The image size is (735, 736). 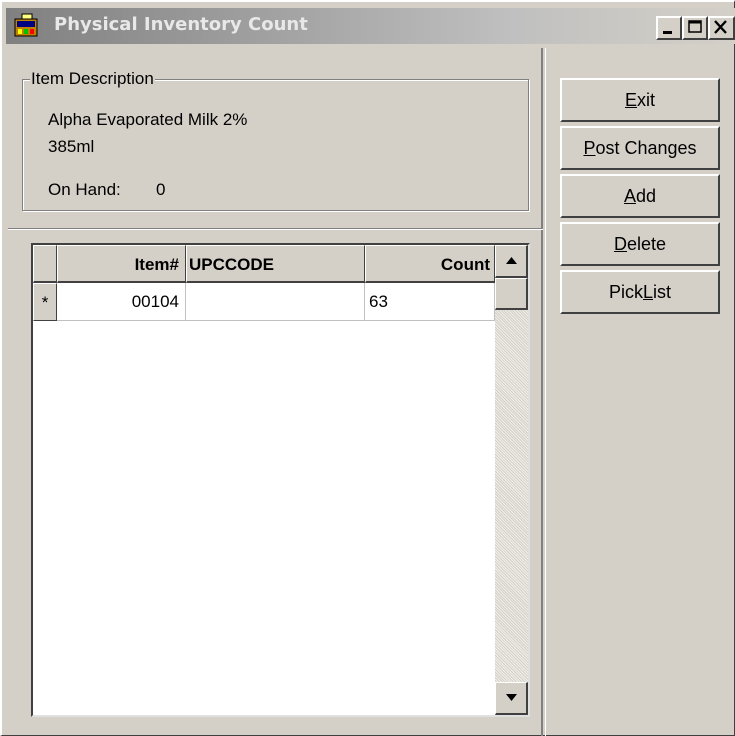 I want to click on window-title: Physical Inventory Count, so click(x=181, y=24).